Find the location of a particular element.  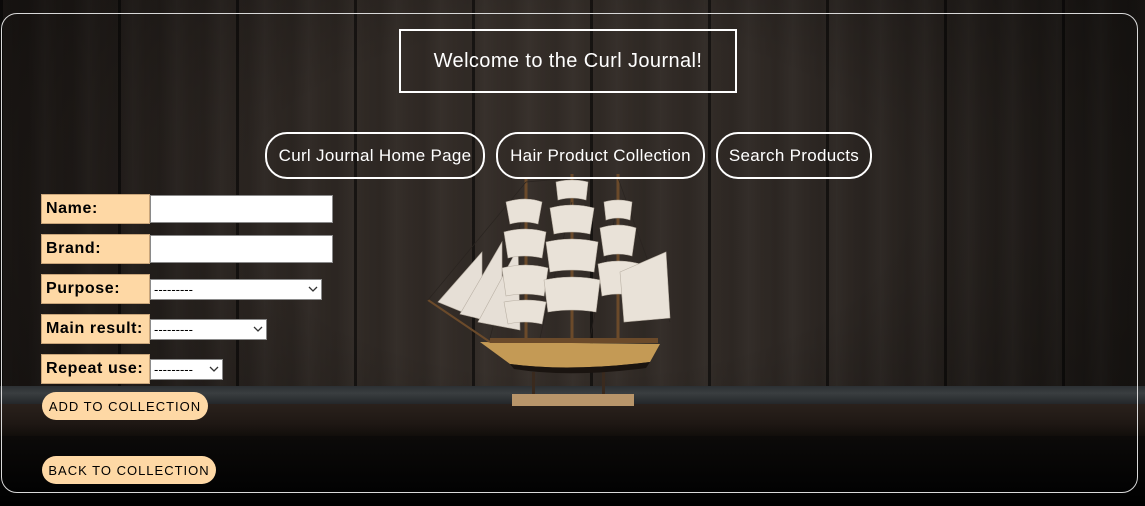

repeat-use-select: --------- is located at coordinates (186, 369).